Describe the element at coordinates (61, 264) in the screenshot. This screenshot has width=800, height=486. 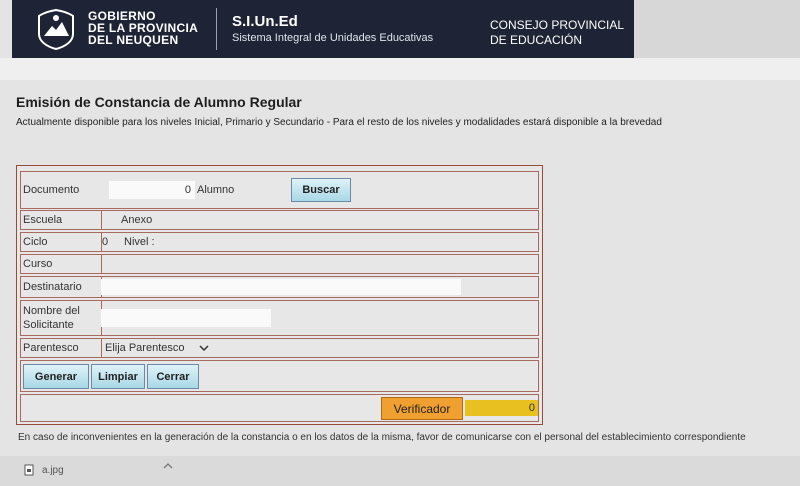
I see `curso-label: Curso` at that location.